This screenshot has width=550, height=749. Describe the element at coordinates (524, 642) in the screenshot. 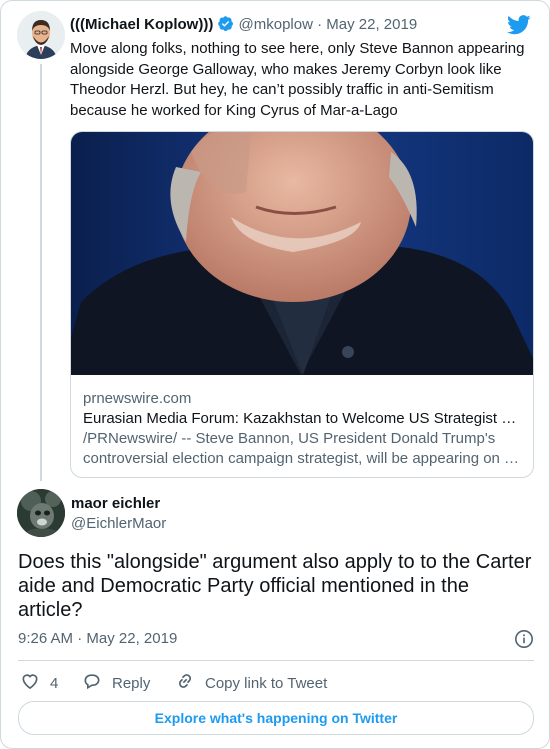

I see `info-icon` at that location.